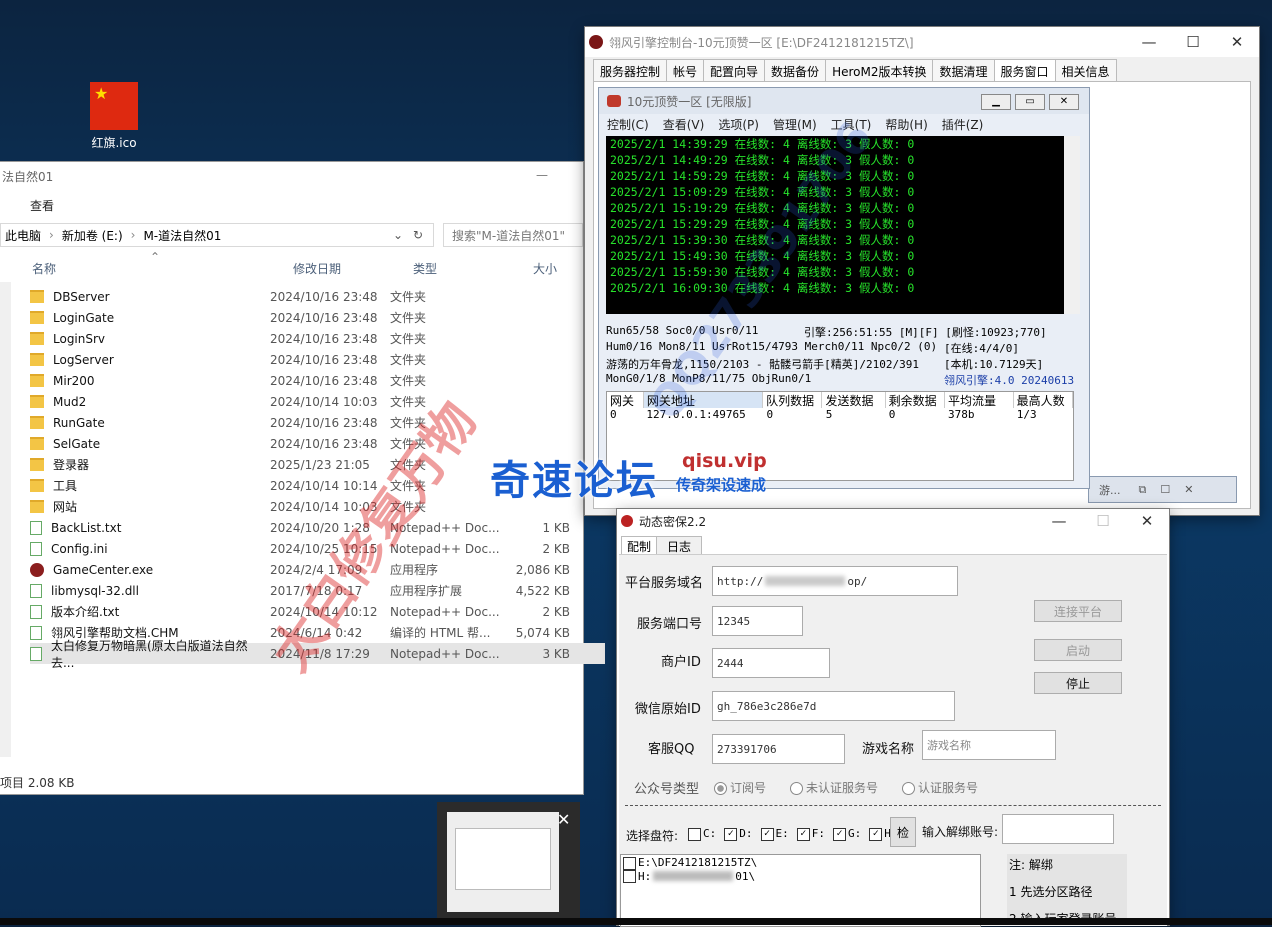  What do you see at coordinates (963, 124) in the screenshot?
I see `menu-item-6: 插件(Z)` at bounding box center [963, 124].